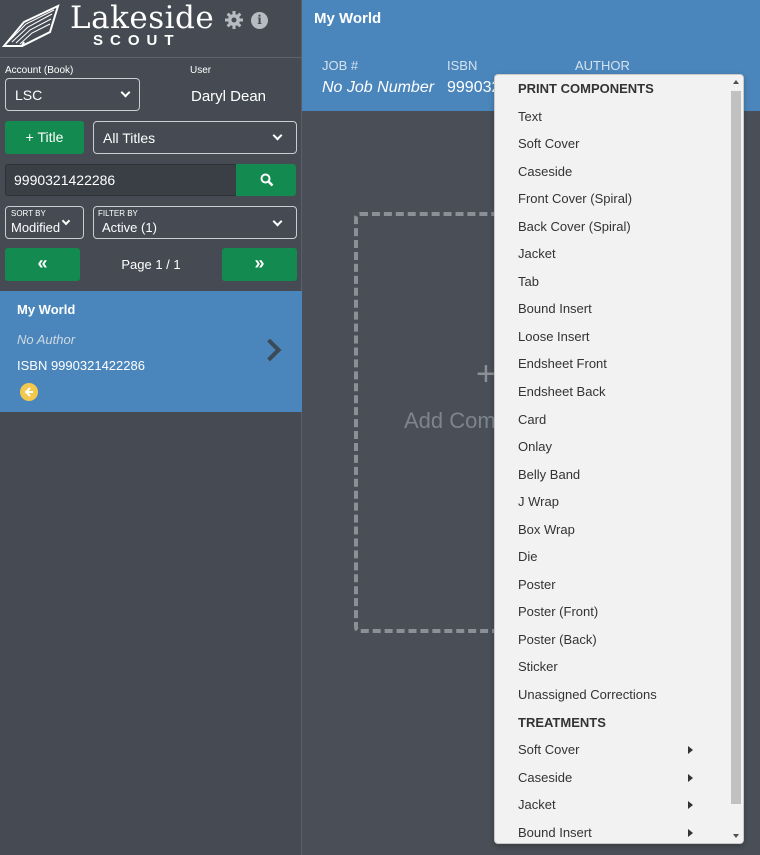 This screenshot has height=855, width=760. I want to click on treatment-item-jacket: Jacket, so click(613, 805).